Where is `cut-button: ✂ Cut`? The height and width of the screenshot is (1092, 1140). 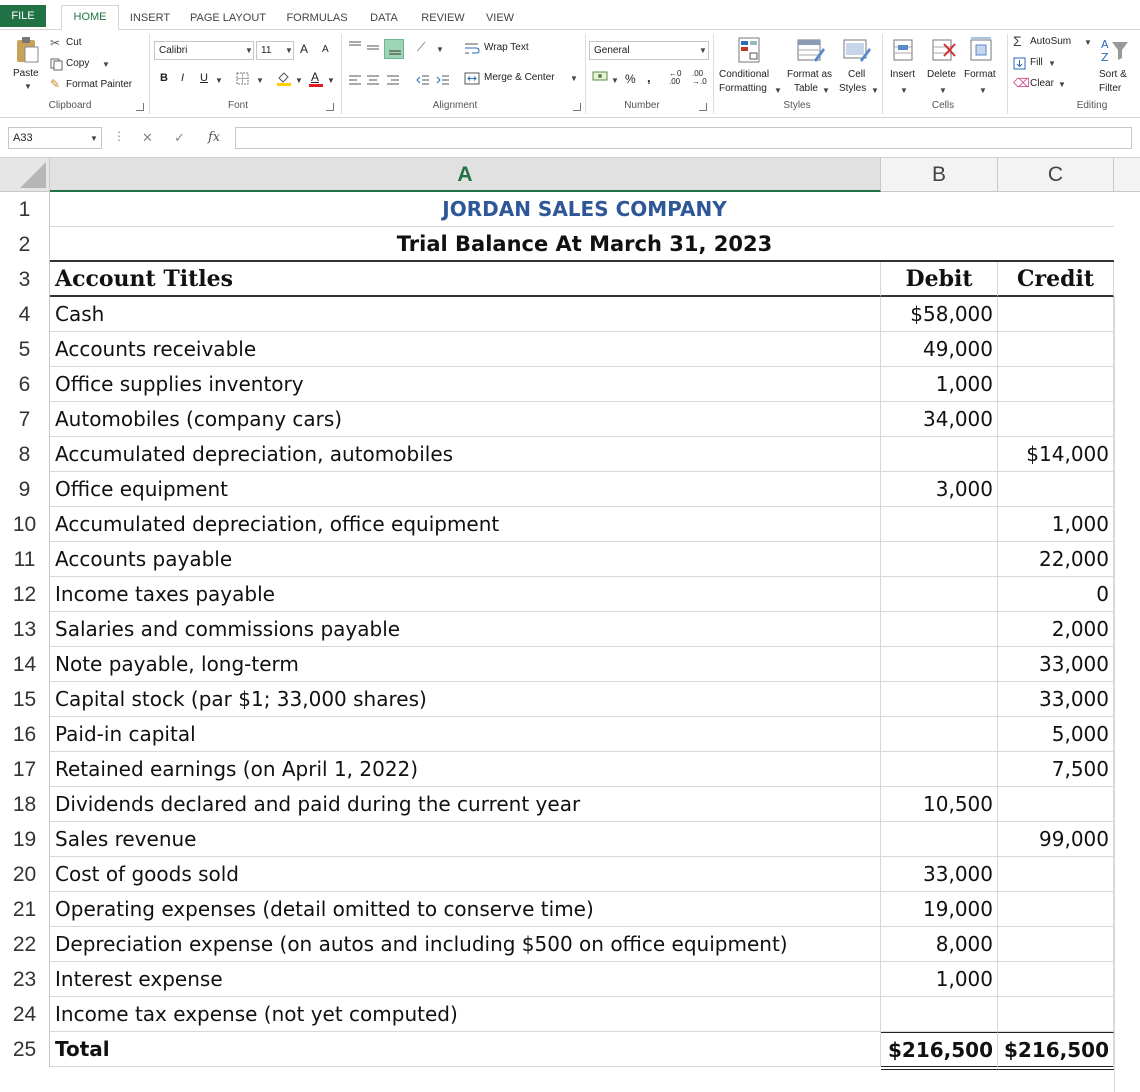 cut-button: ✂ Cut is located at coordinates (75, 44).